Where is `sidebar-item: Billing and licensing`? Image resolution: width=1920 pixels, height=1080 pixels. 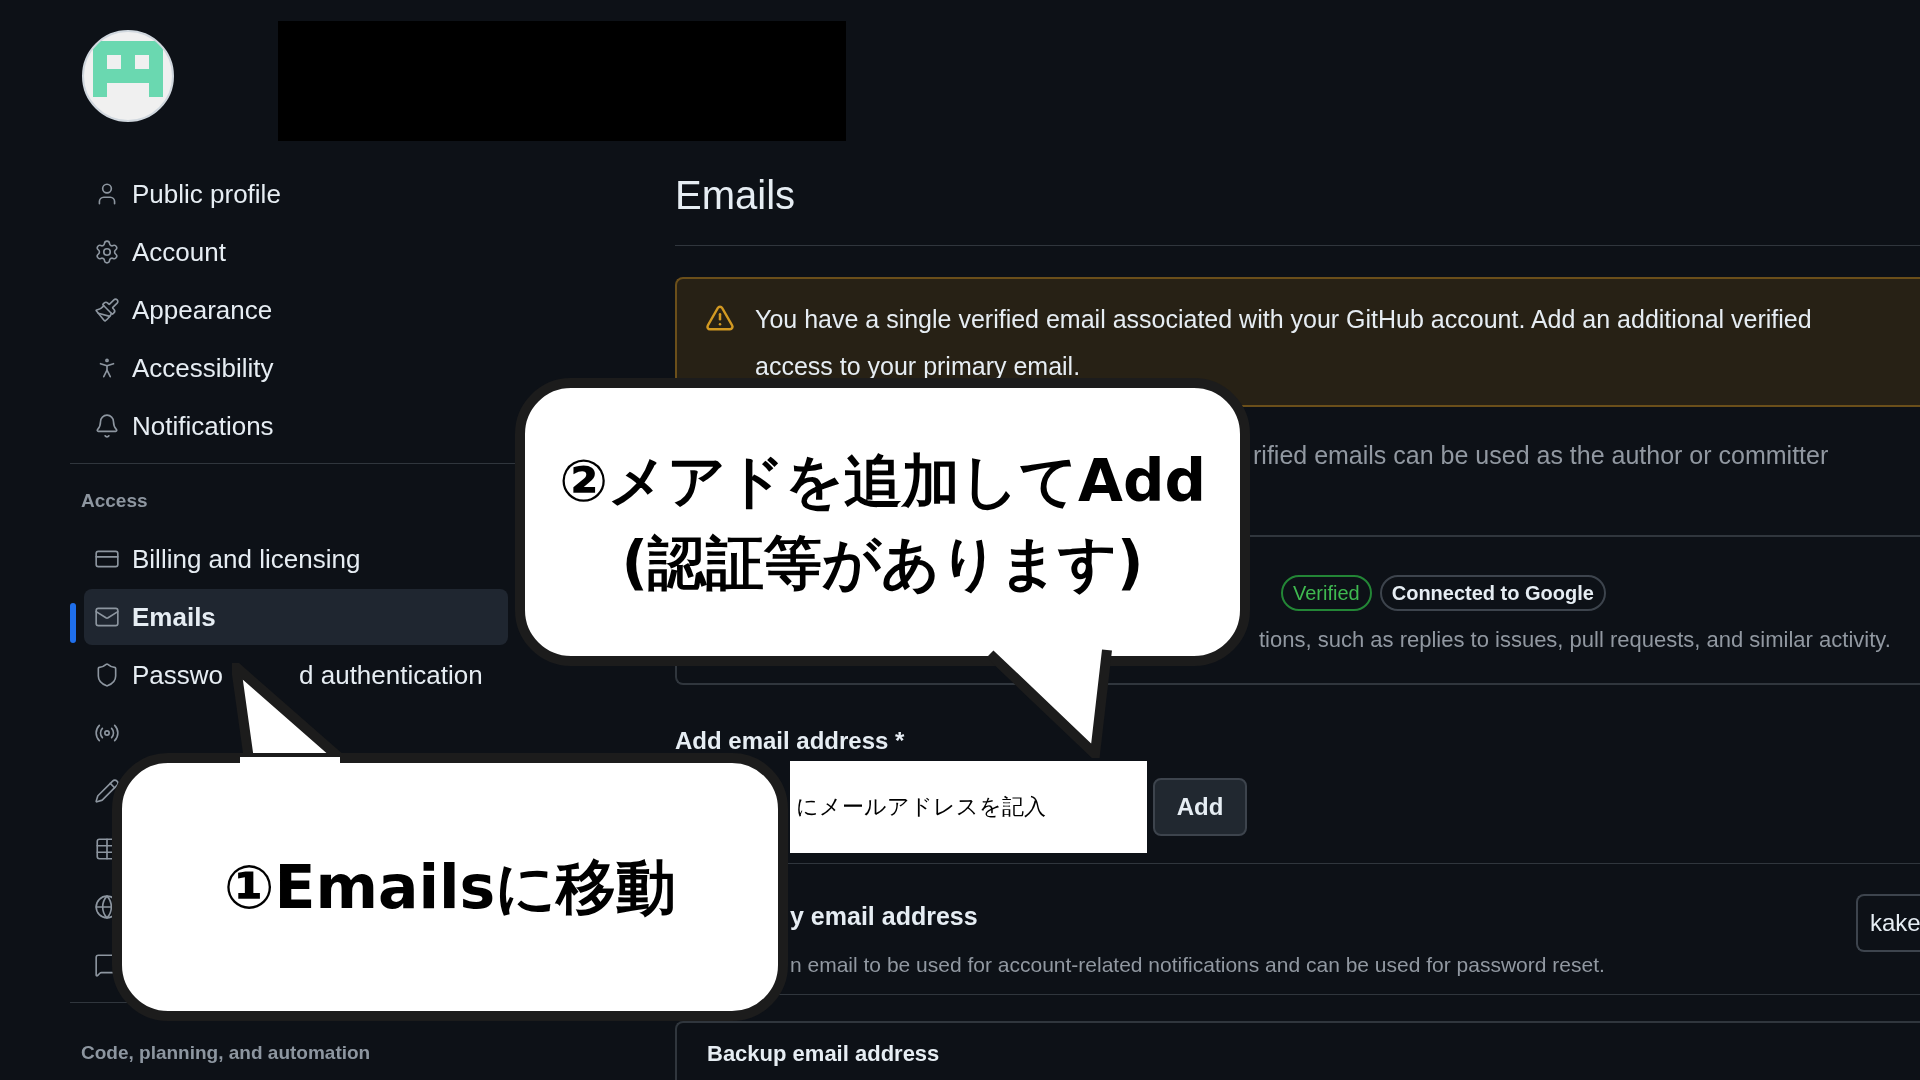 sidebar-item: Billing and licensing is located at coordinates (225, 559).